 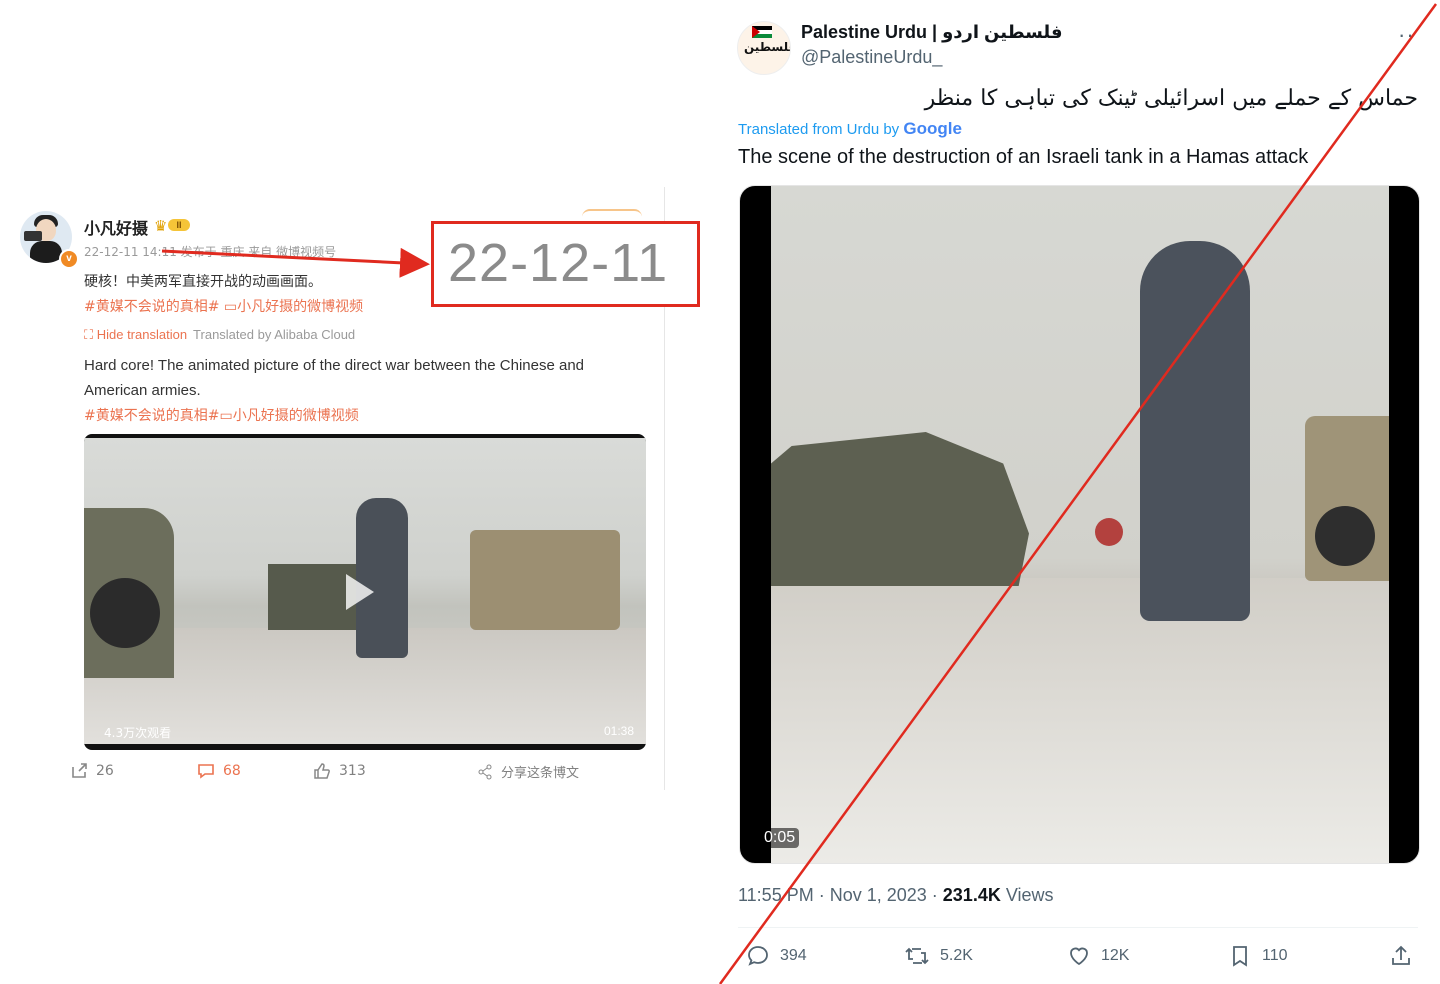 I want to click on retweet-button: 5.2K, so click(x=938, y=956).